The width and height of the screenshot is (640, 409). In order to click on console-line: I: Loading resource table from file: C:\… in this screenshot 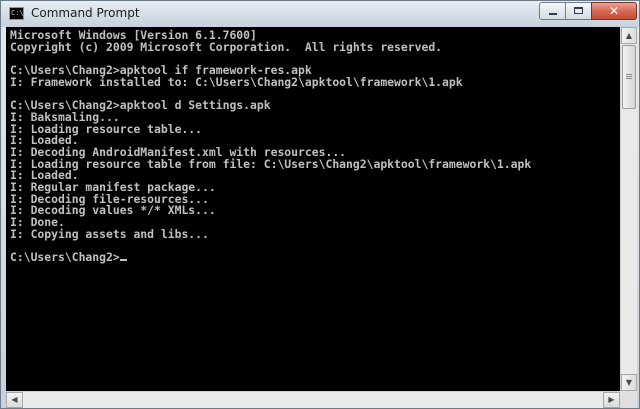, I will do `click(271, 163)`.